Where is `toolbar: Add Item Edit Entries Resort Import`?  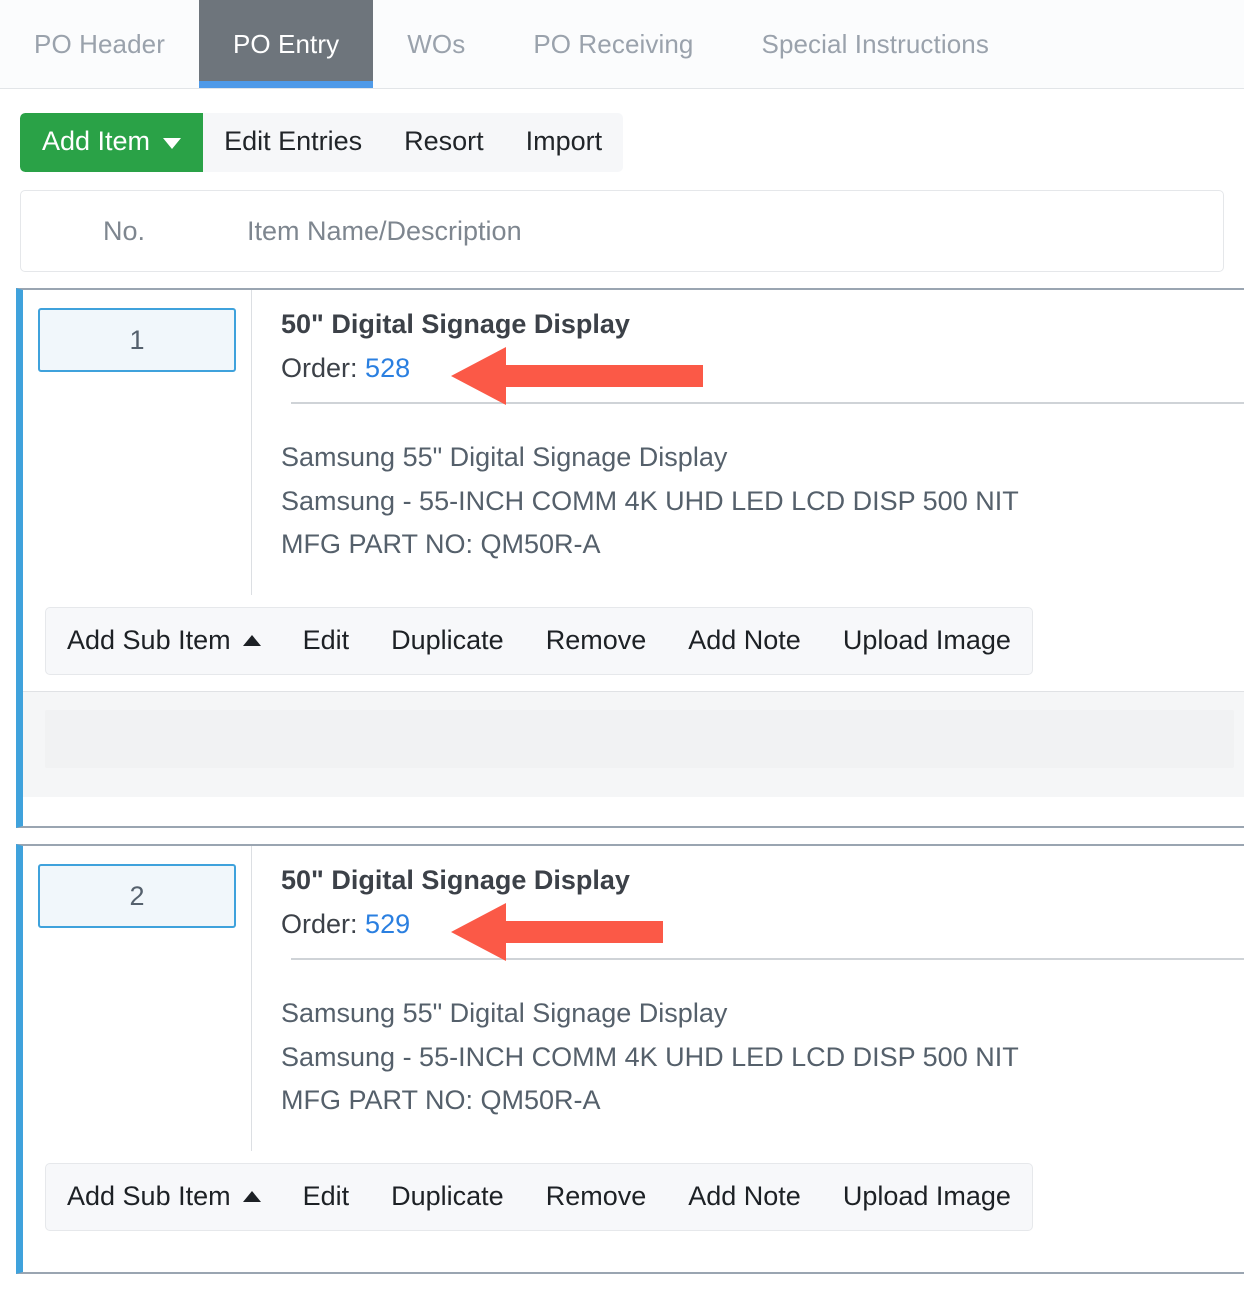 toolbar: Add Item Edit Entries Resort Import is located at coordinates (622, 130).